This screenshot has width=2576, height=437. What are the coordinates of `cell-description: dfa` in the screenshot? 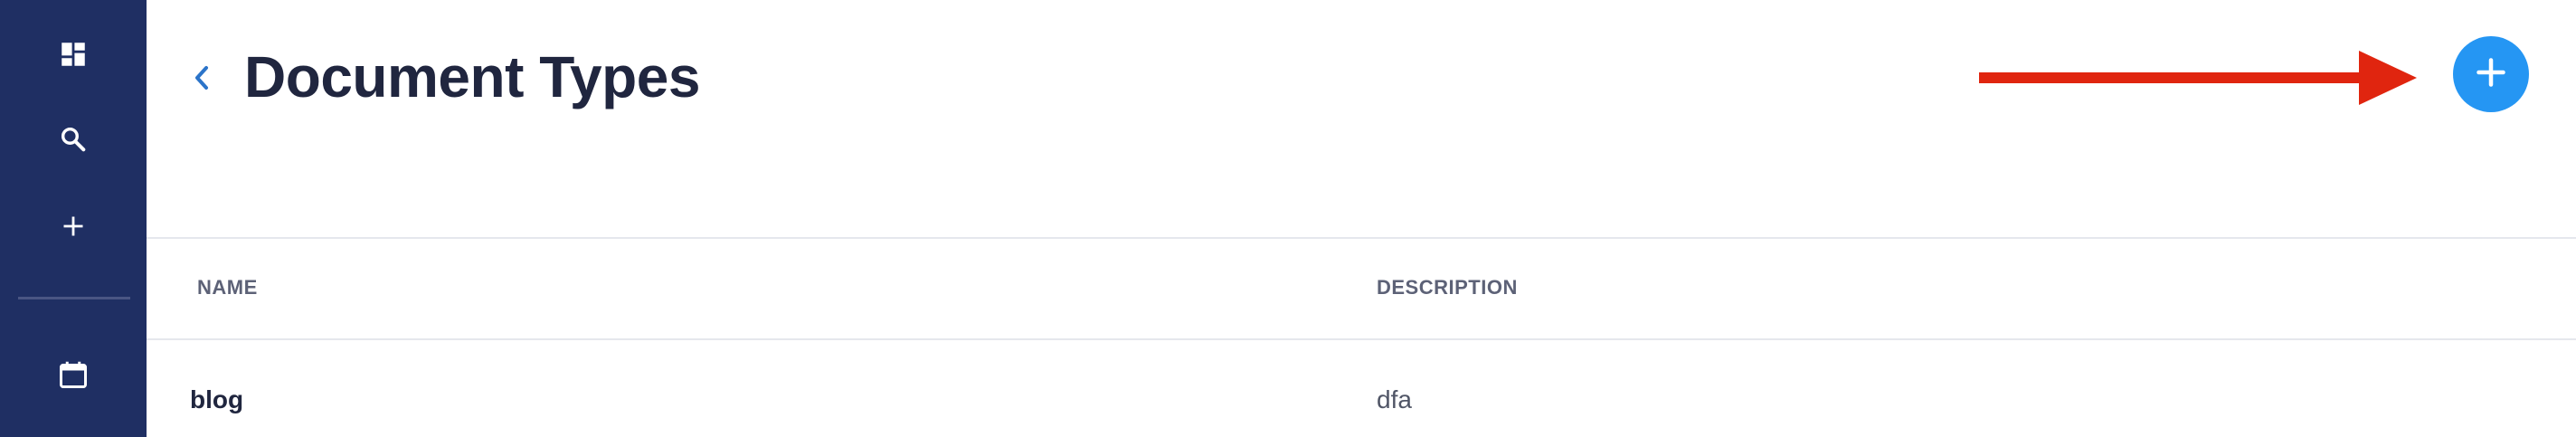 It's located at (1394, 399).